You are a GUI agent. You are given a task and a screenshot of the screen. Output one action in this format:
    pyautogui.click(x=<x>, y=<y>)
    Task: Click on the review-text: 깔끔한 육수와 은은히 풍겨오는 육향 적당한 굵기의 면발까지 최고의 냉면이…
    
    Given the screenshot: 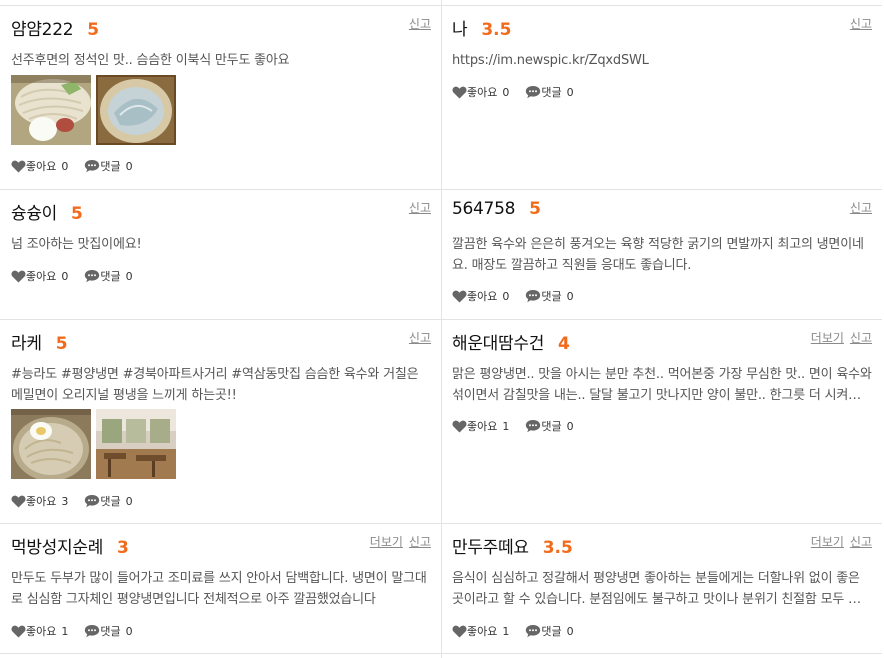 What is the action you would take?
    pyautogui.click(x=658, y=255)
    